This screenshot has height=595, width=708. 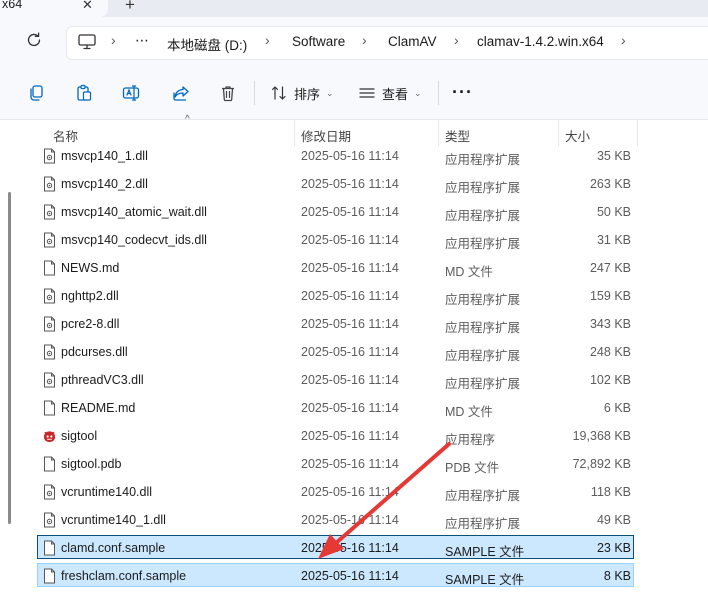 I want to click on crumb-current-folder: clamav-1.4.2.win.x64, so click(x=540, y=41).